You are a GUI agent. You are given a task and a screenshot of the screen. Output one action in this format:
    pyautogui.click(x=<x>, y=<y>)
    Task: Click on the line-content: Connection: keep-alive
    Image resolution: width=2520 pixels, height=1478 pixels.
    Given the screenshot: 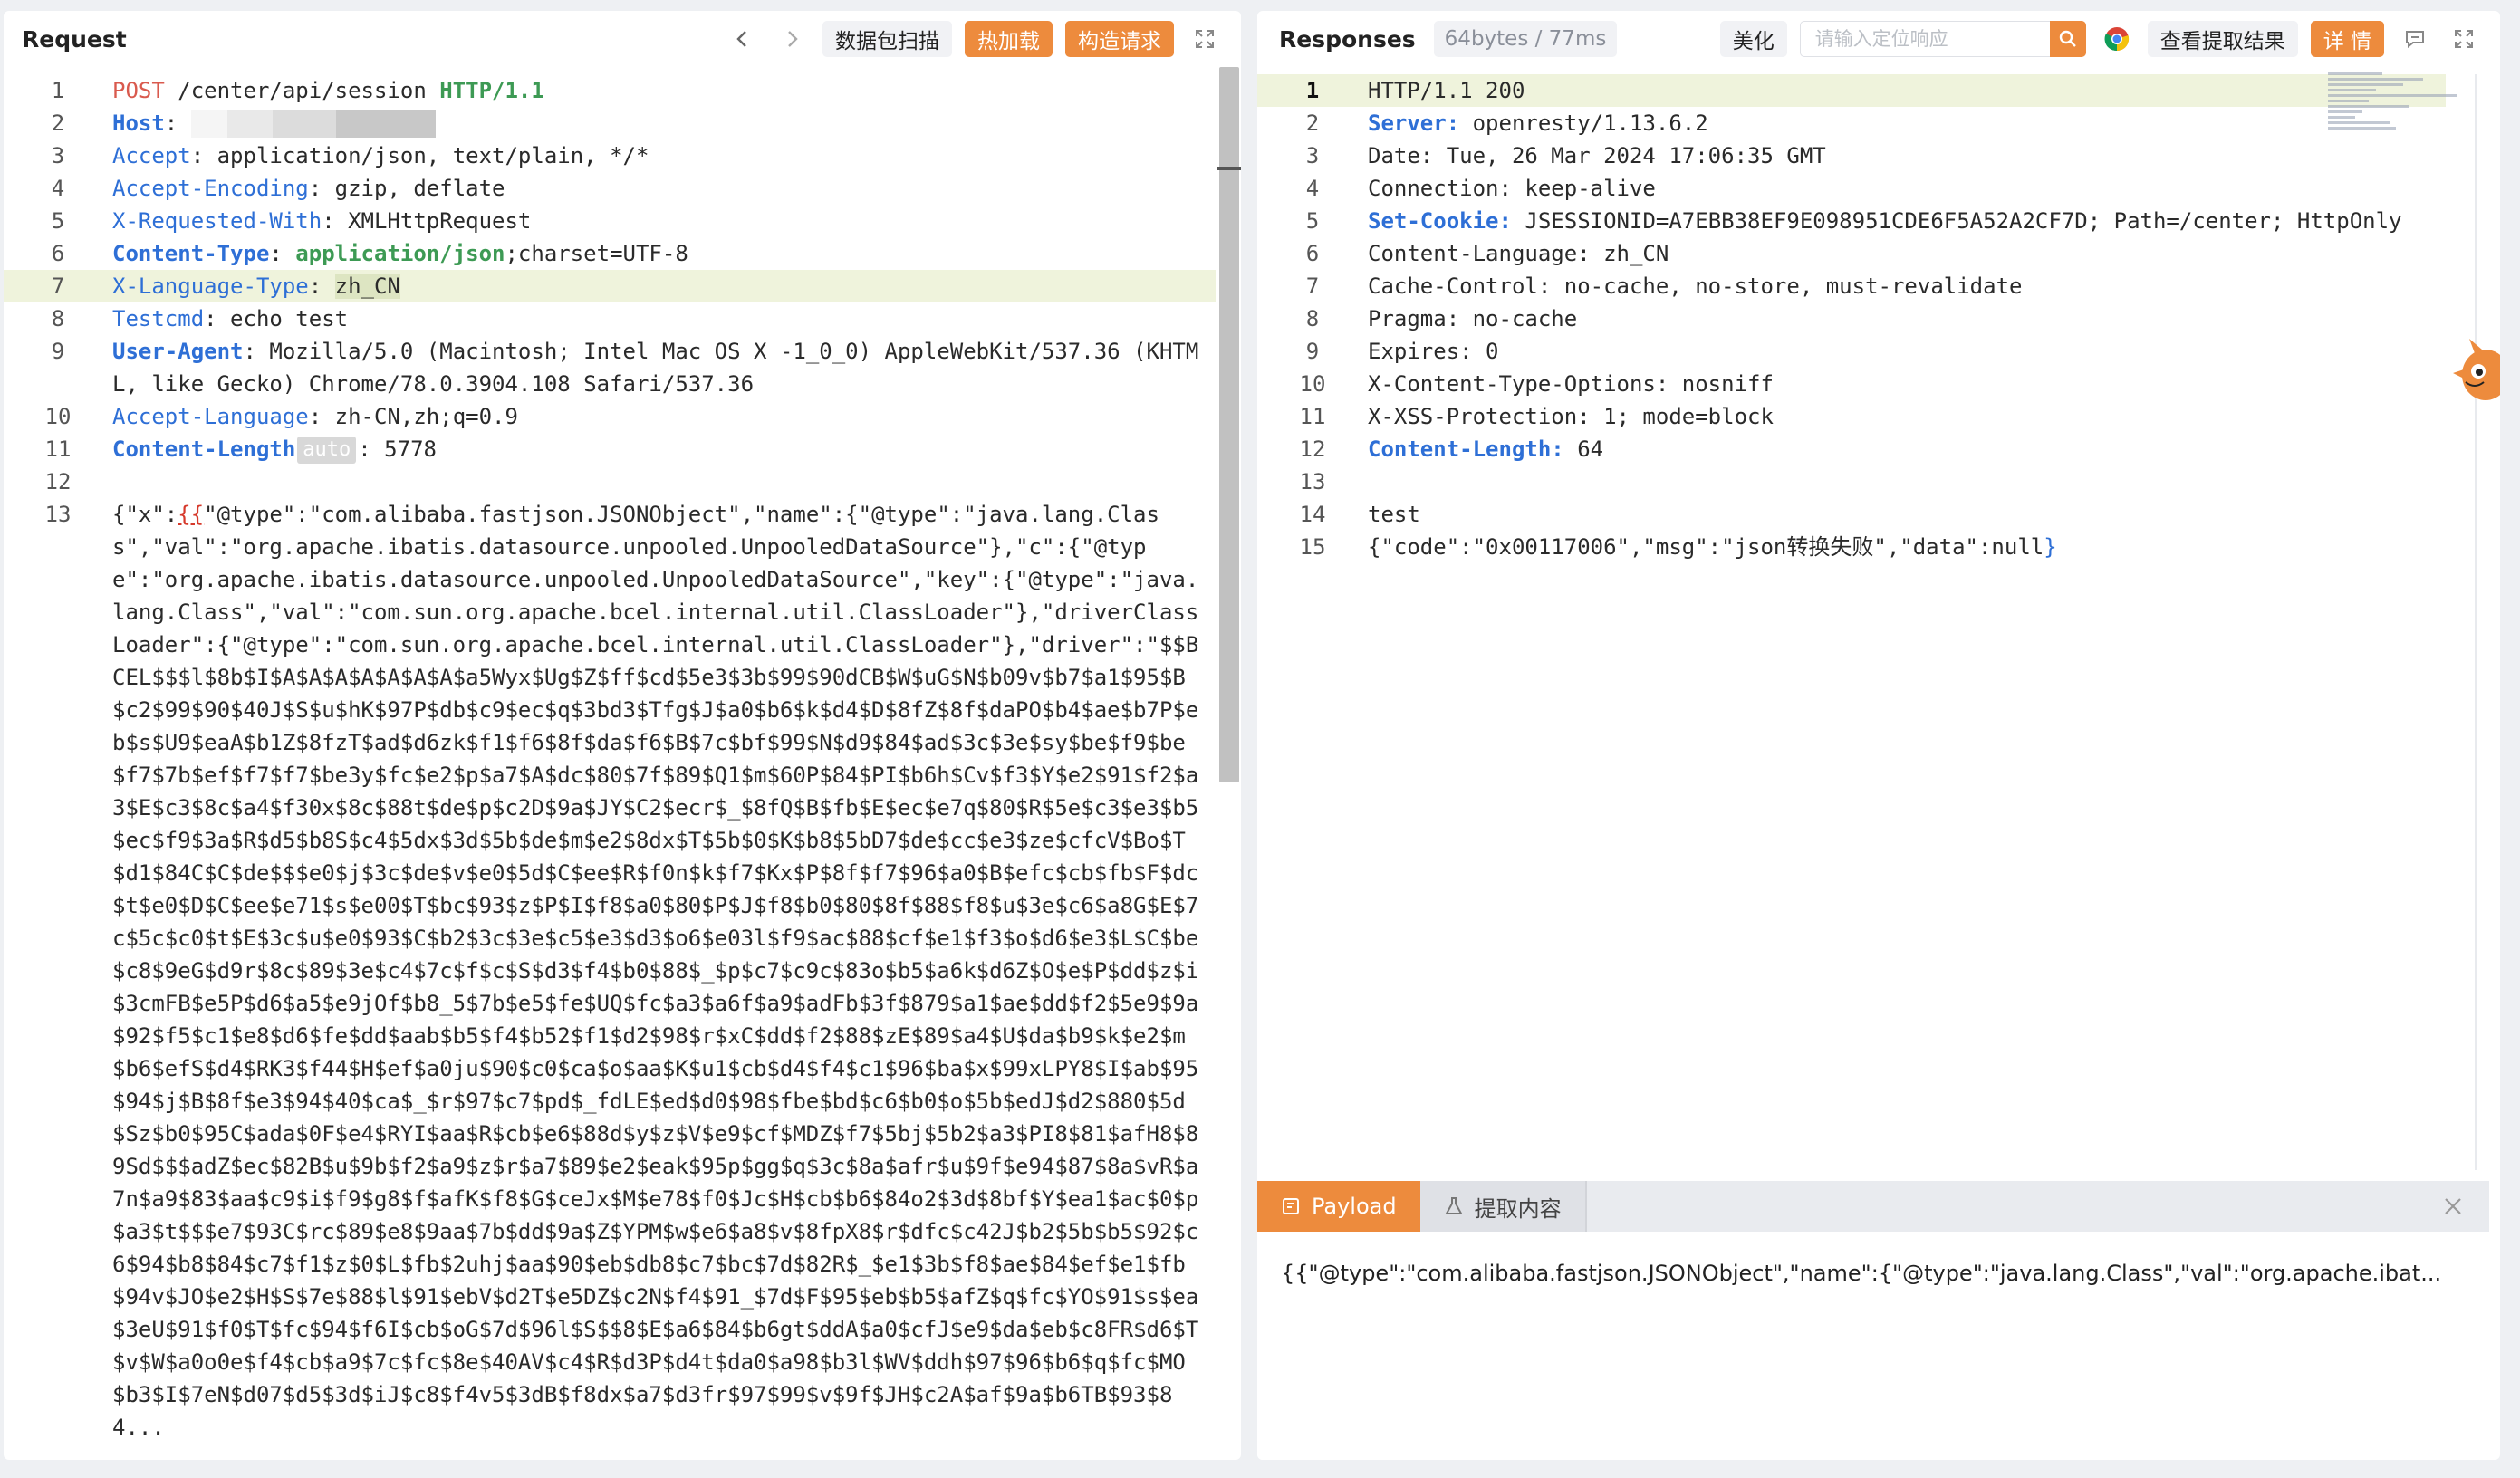 What is the action you would take?
    pyautogui.click(x=1907, y=188)
    